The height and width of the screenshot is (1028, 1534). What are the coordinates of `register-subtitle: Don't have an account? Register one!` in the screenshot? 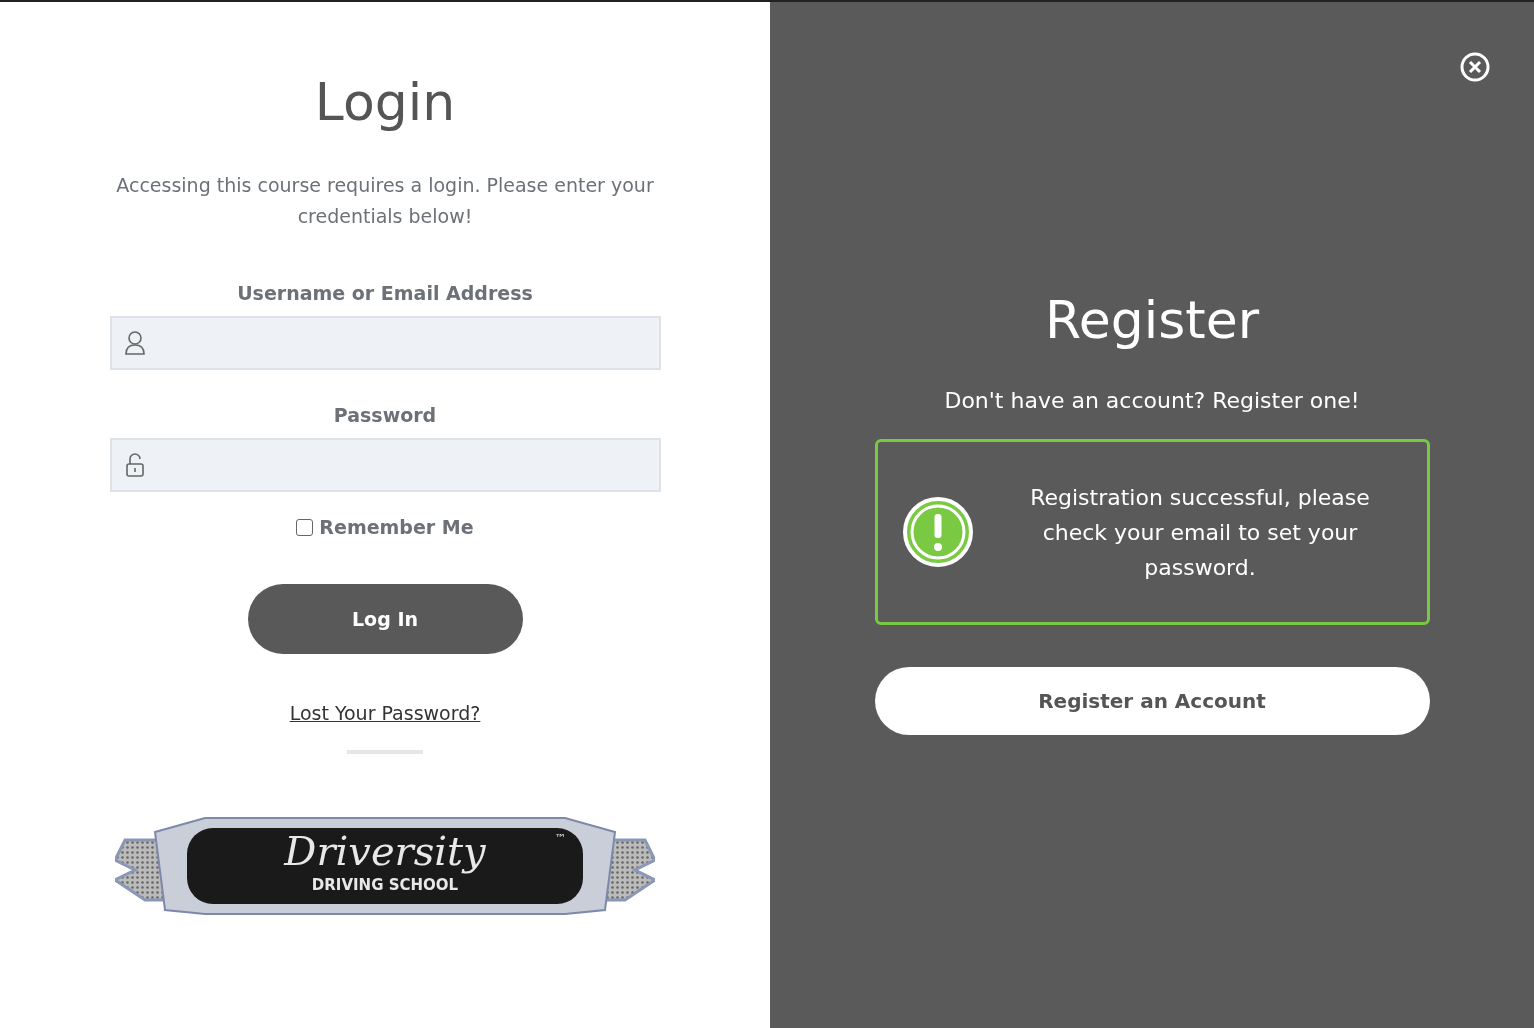 It's located at (1152, 400).